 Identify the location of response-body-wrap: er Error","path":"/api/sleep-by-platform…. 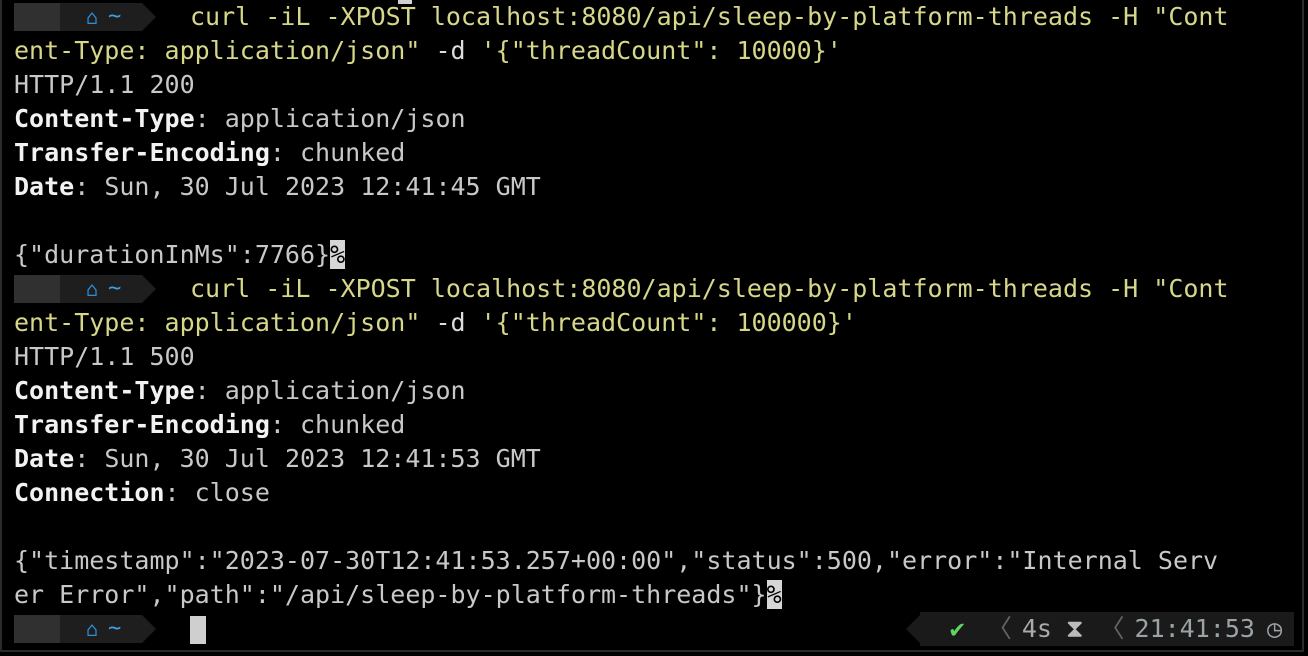
(398, 594).